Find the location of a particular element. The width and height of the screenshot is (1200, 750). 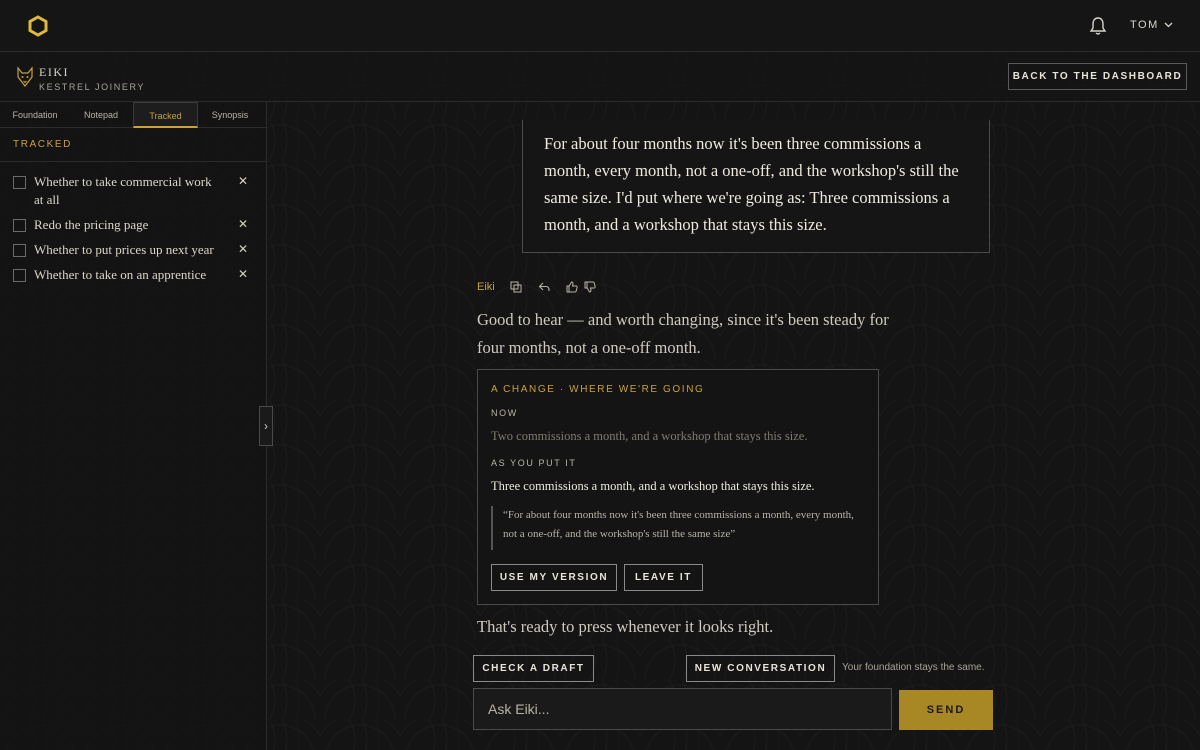

brand-name: EIKI is located at coordinates (54, 72).